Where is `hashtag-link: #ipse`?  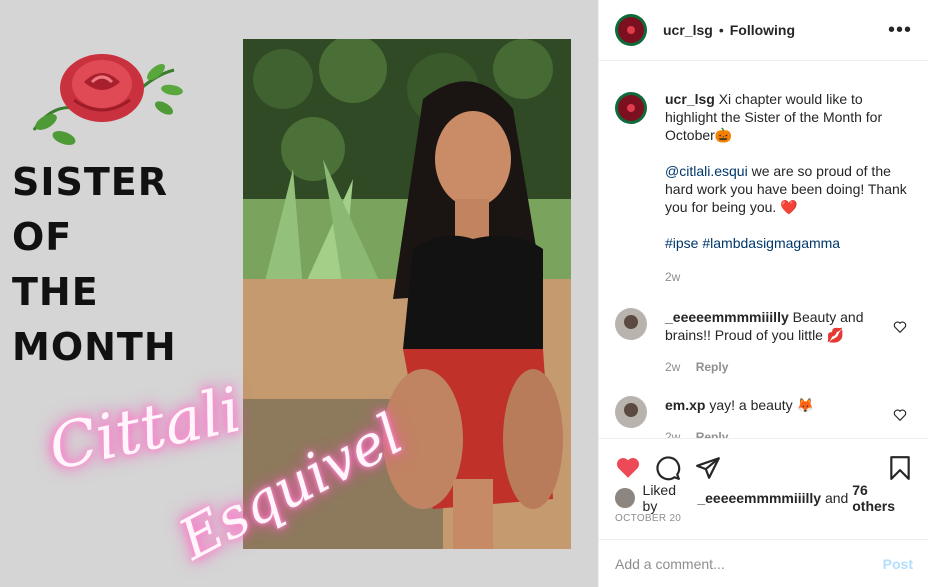
hashtag-link: #ipse is located at coordinates (681, 243).